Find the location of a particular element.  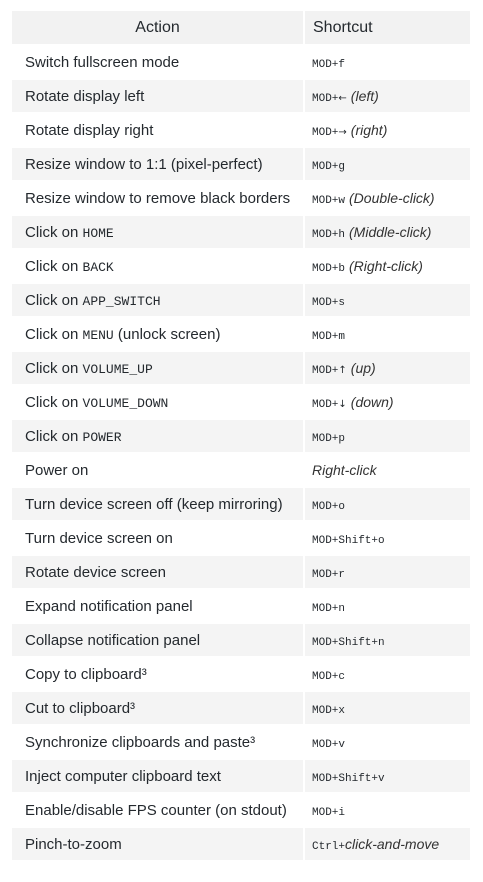

table-header: Action Shortcut is located at coordinates (241, 28).